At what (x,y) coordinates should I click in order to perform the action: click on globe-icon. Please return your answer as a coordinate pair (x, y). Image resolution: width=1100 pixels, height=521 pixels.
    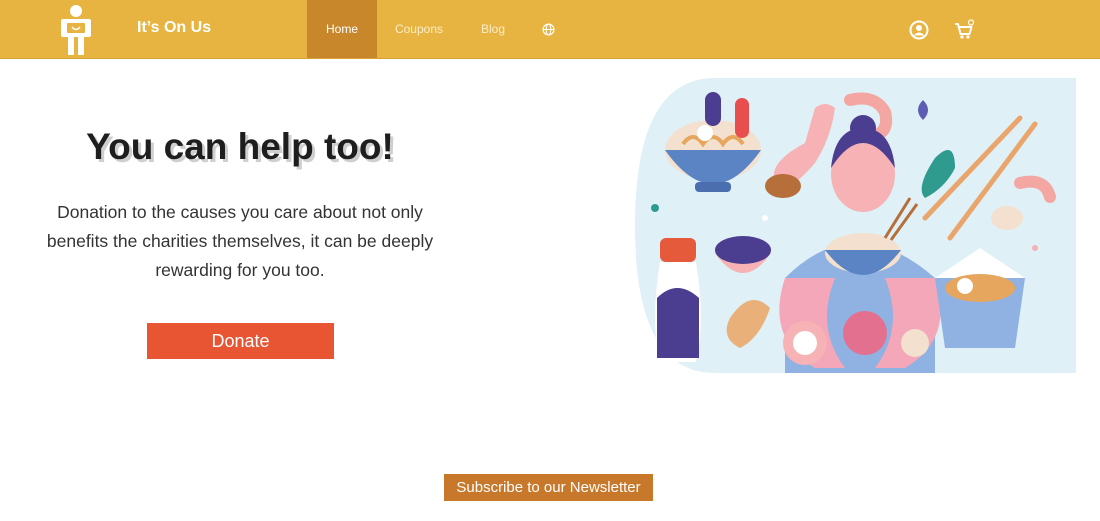
    Looking at the image, I should click on (548, 29).